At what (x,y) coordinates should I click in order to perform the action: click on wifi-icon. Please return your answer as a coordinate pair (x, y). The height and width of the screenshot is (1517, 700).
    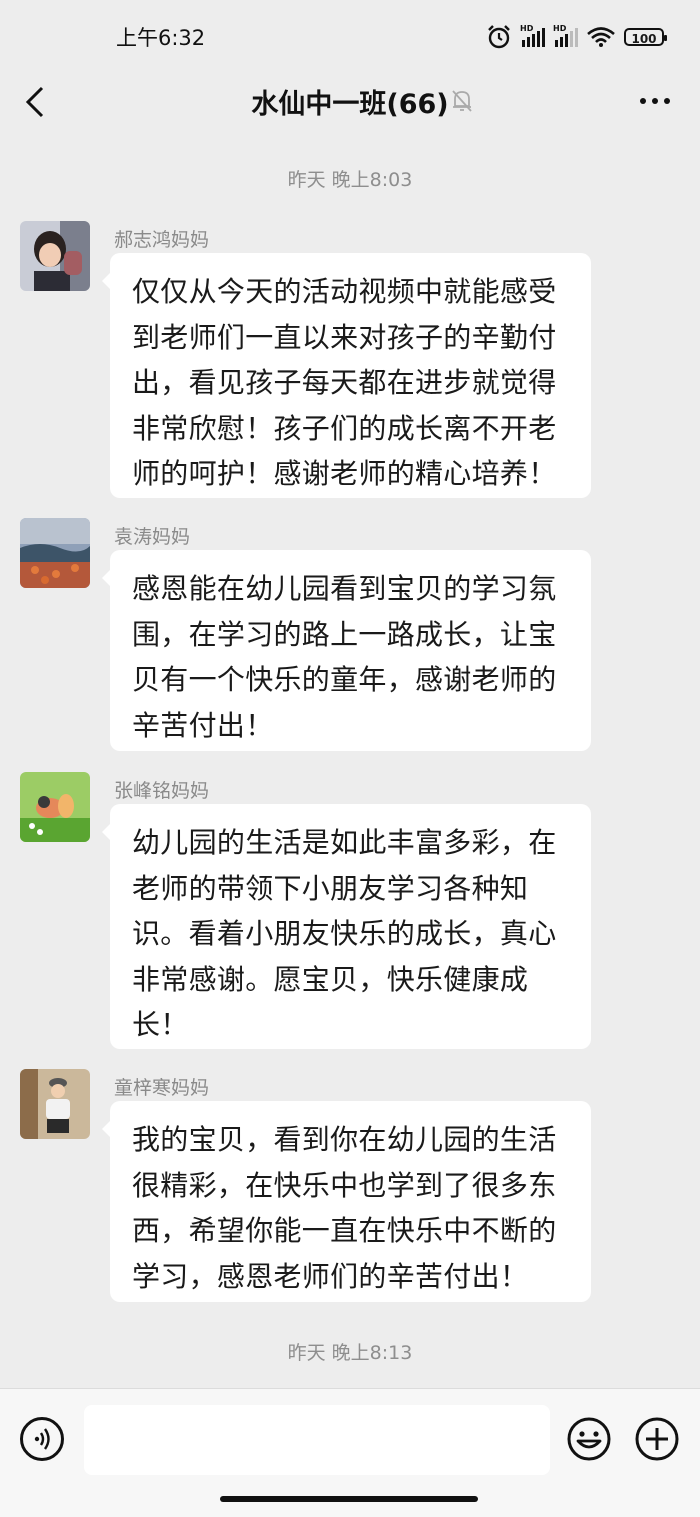
    Looking at the image, I should click on (601, 37).